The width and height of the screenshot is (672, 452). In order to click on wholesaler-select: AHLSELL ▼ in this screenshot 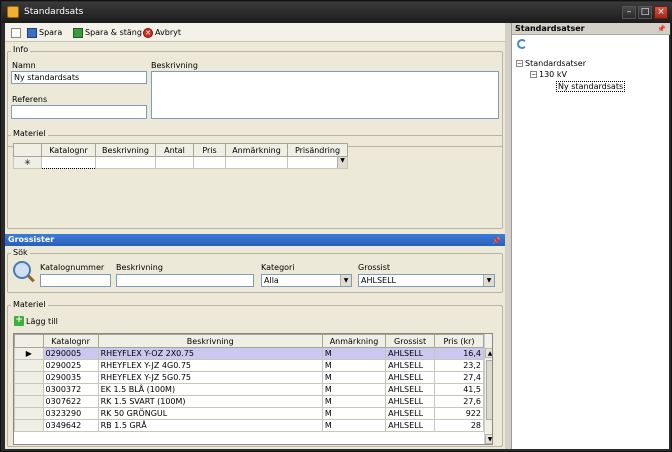, I will do `click(426, 280)`.